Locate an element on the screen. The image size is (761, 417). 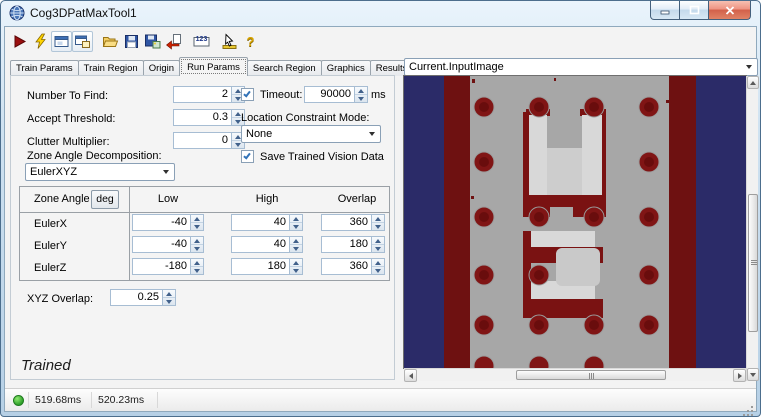
clutter-multiplier-stepper: 0 is located at coordinates (209, 140).